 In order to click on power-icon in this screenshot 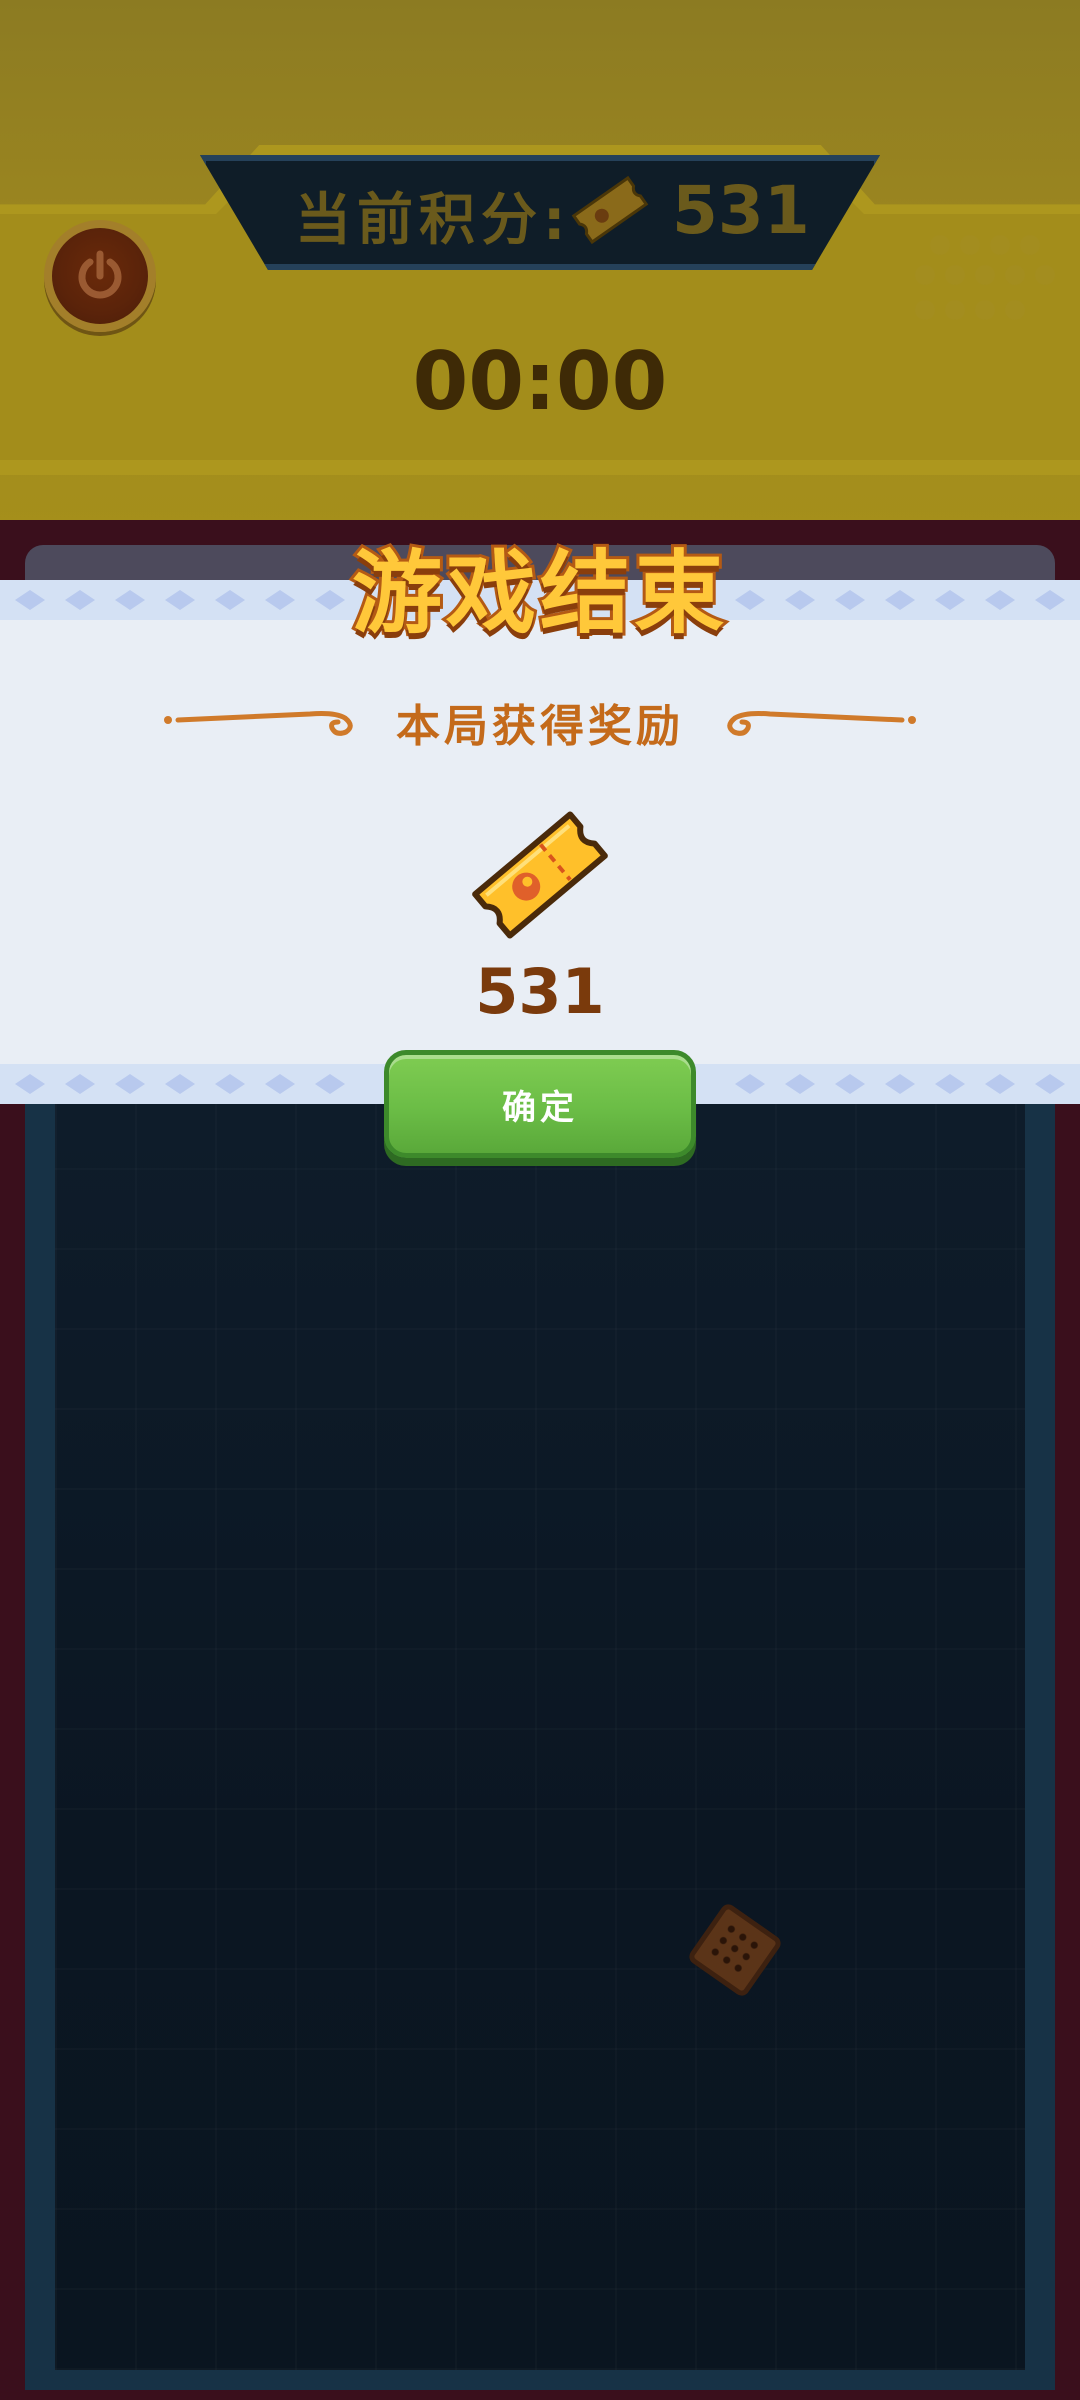, I will do `click(100, 274)`.